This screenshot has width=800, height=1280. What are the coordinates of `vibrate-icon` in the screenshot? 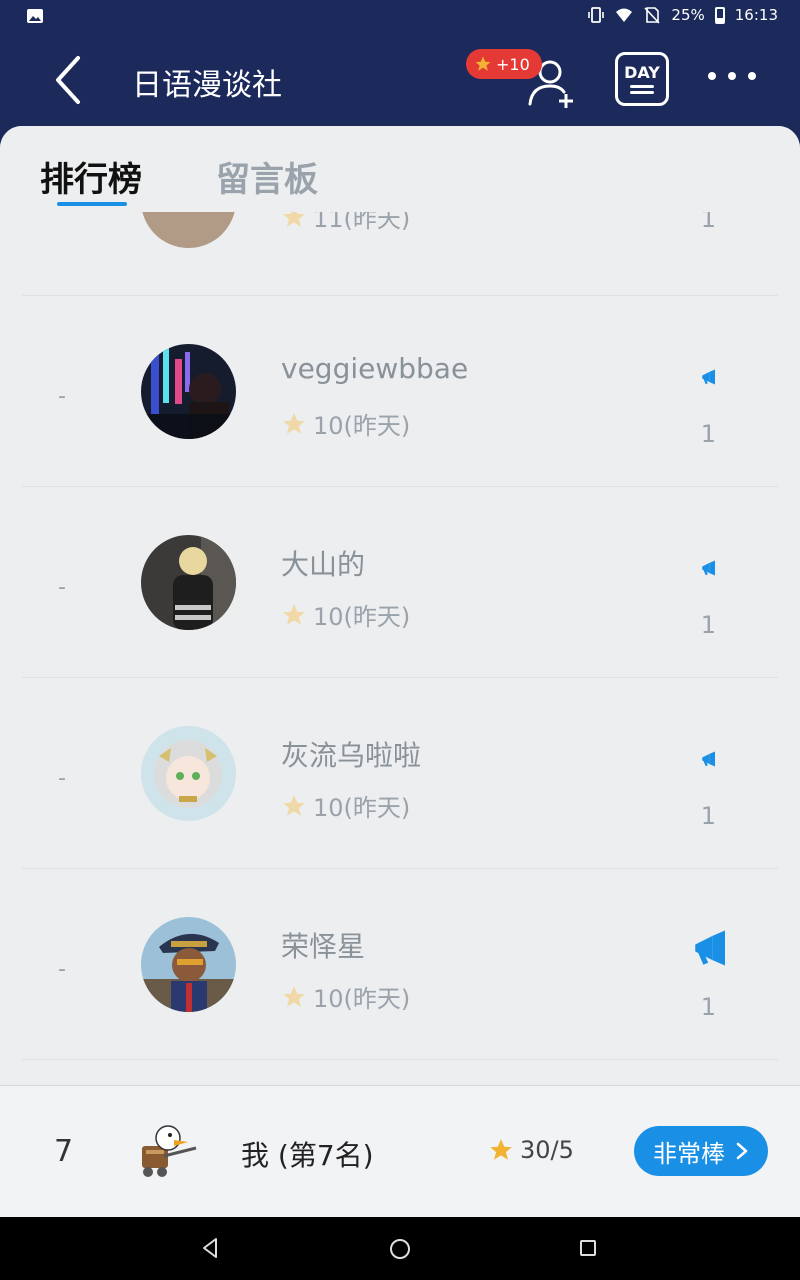 It's located at (596, 15).